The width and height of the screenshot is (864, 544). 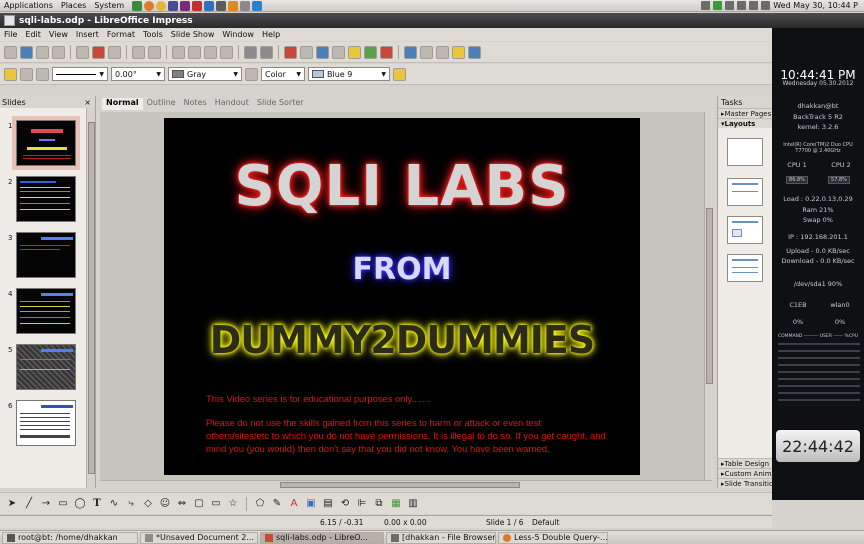 What do you see at coordinates (745, 123) in the screenshot?
I see `task-section-layouts: ▾ Layouts` at bounding box center [745, 123].